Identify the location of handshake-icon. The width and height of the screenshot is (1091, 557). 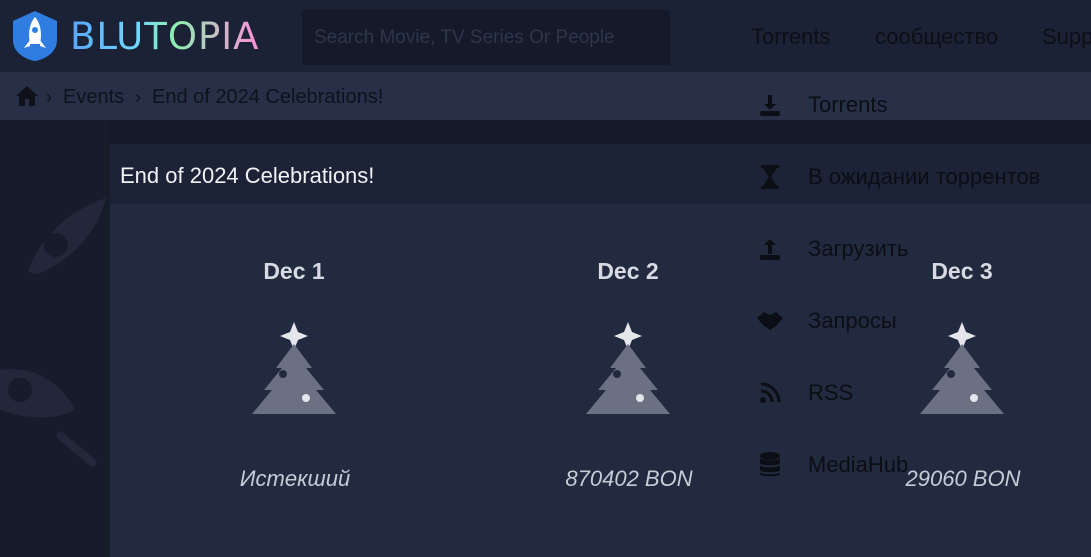
(770, 321).